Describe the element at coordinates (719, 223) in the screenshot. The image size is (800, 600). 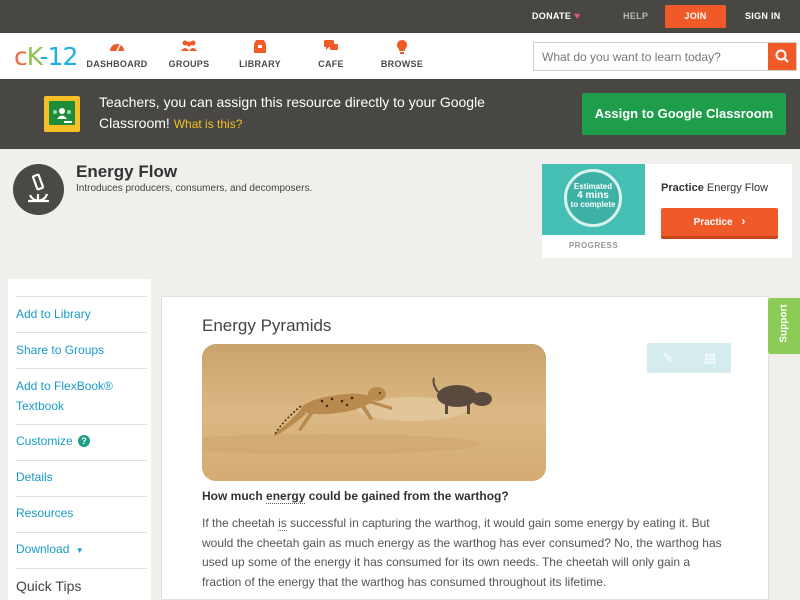
I see `practice-button: Practice ›` at that location.